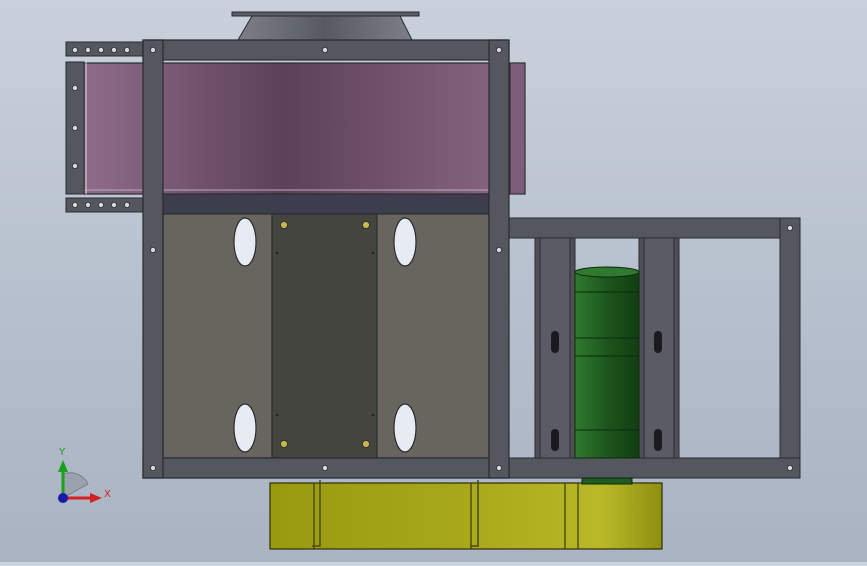 This screenshot has width=867, height=566. What do you see at coordinates (62, 452) in the screenshot?
I see `y-axis-label: Y` at bounding box center [62, 452].